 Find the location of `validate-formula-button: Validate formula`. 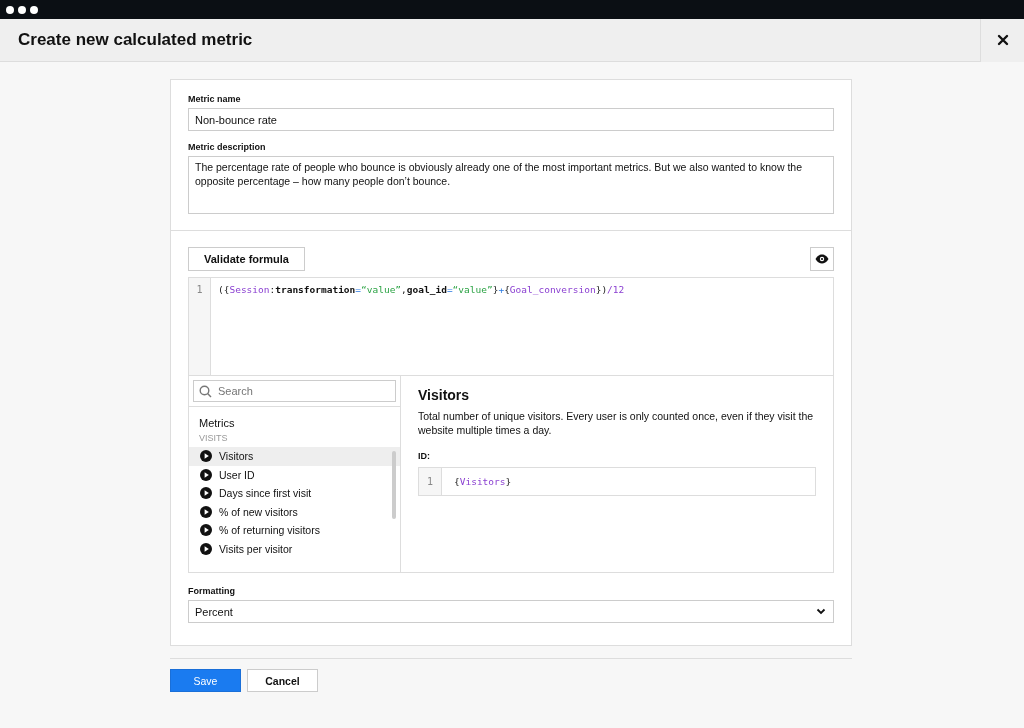

validate-formula-button: Validate formula is located at coordinates (246, 259).